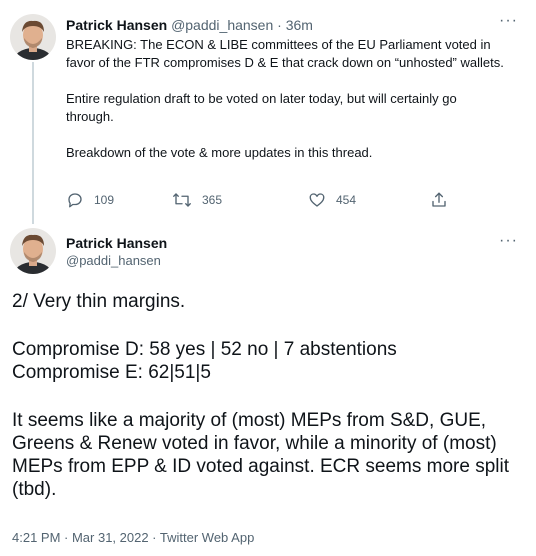 The image size is (536, 556). What do you see at coordinates (111, 372) in the screenshot?
I see `compromise-e-line: Compromise E: 62|51|5` at bounding box center [111, 372].